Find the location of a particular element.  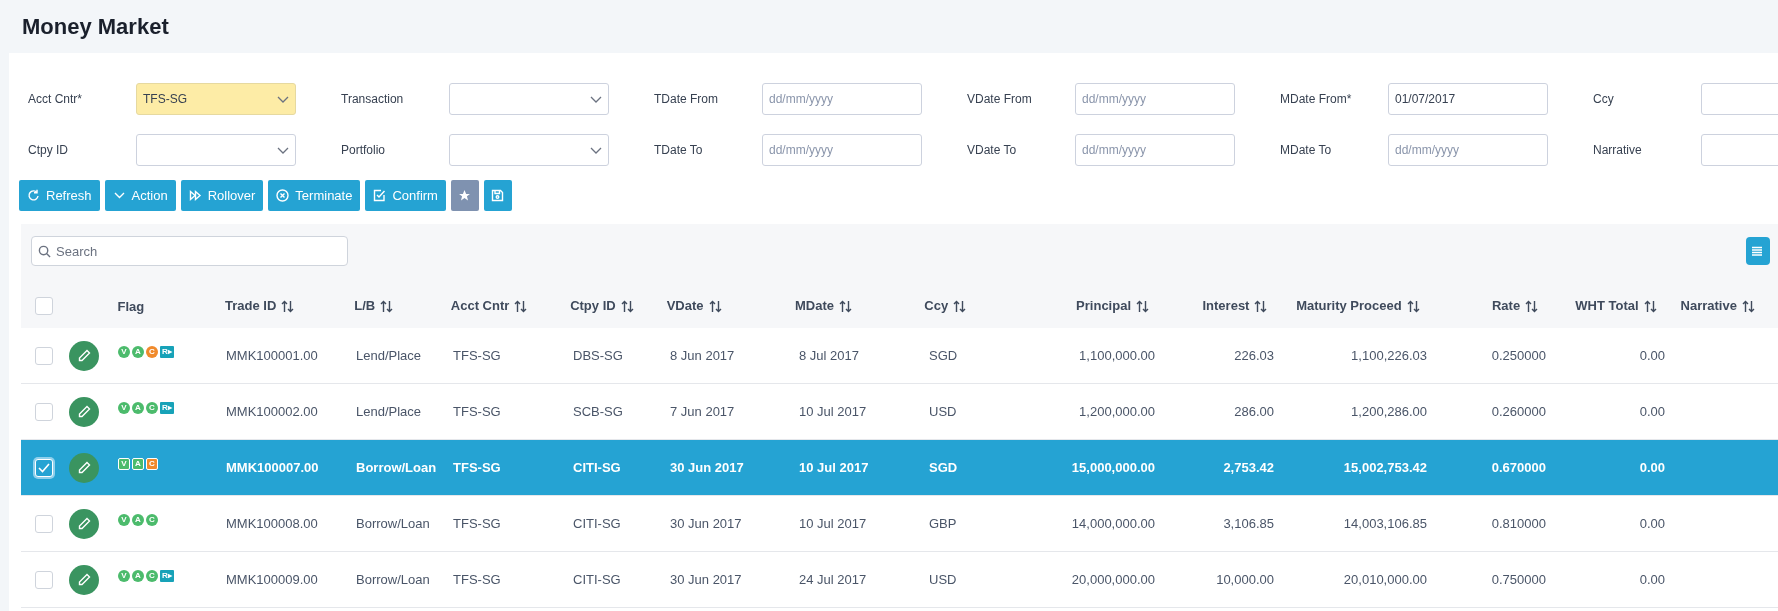

field-label: Ctpy ID is located at coordinates (48, 150).